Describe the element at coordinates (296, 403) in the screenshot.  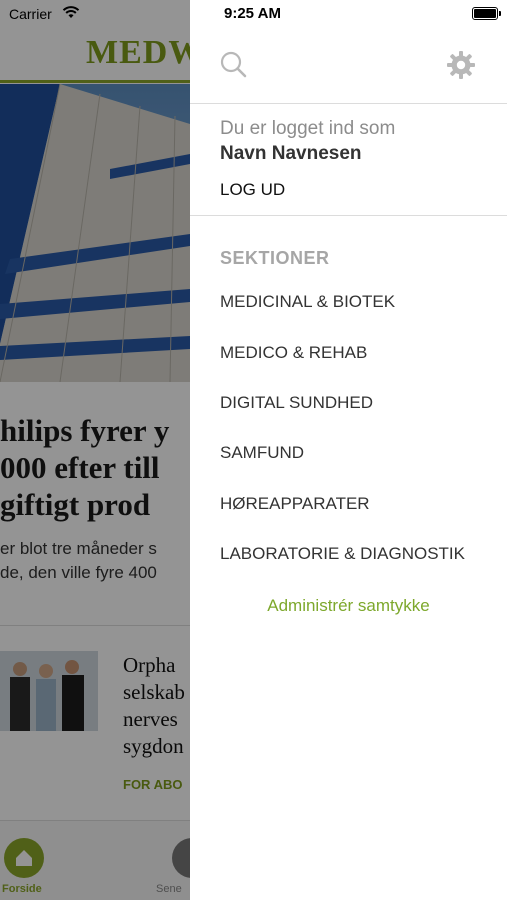
I see `section-item-digital-sundhed: DIGITAL SUNDHED` at that location.